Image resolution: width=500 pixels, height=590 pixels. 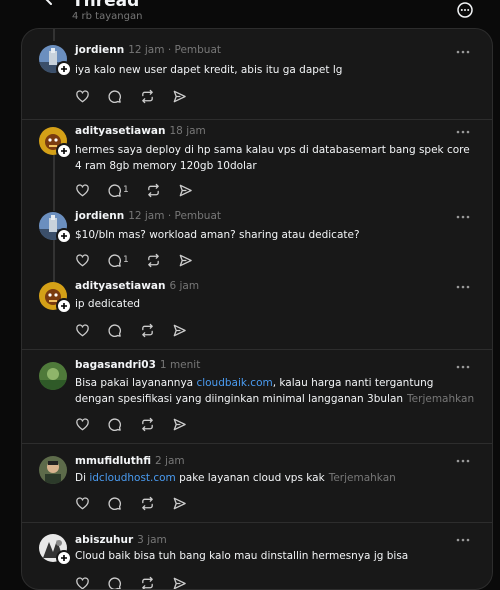 What do you see at coordinates (188, 131) in the screenshot?
I see `post-meta: 18 jam` at bounding box center [188, 131].